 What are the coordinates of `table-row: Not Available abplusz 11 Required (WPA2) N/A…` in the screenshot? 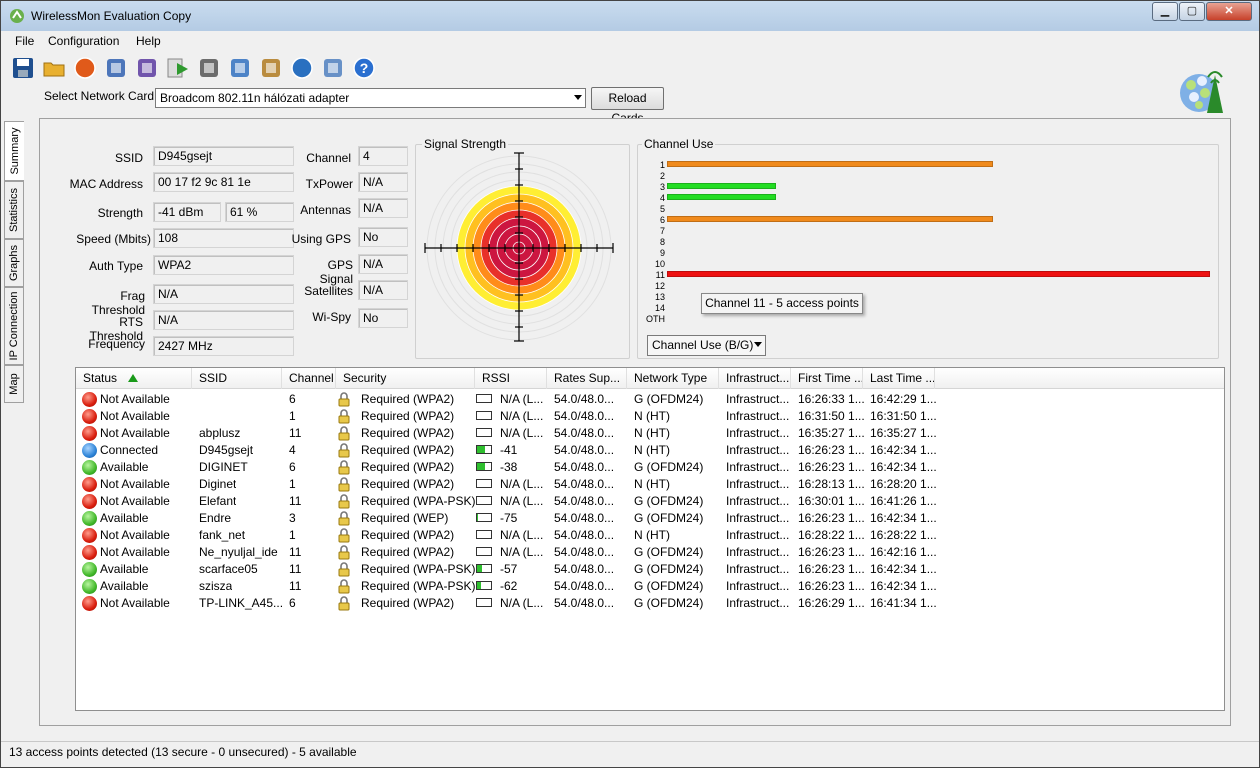 It's located at (650, 433).